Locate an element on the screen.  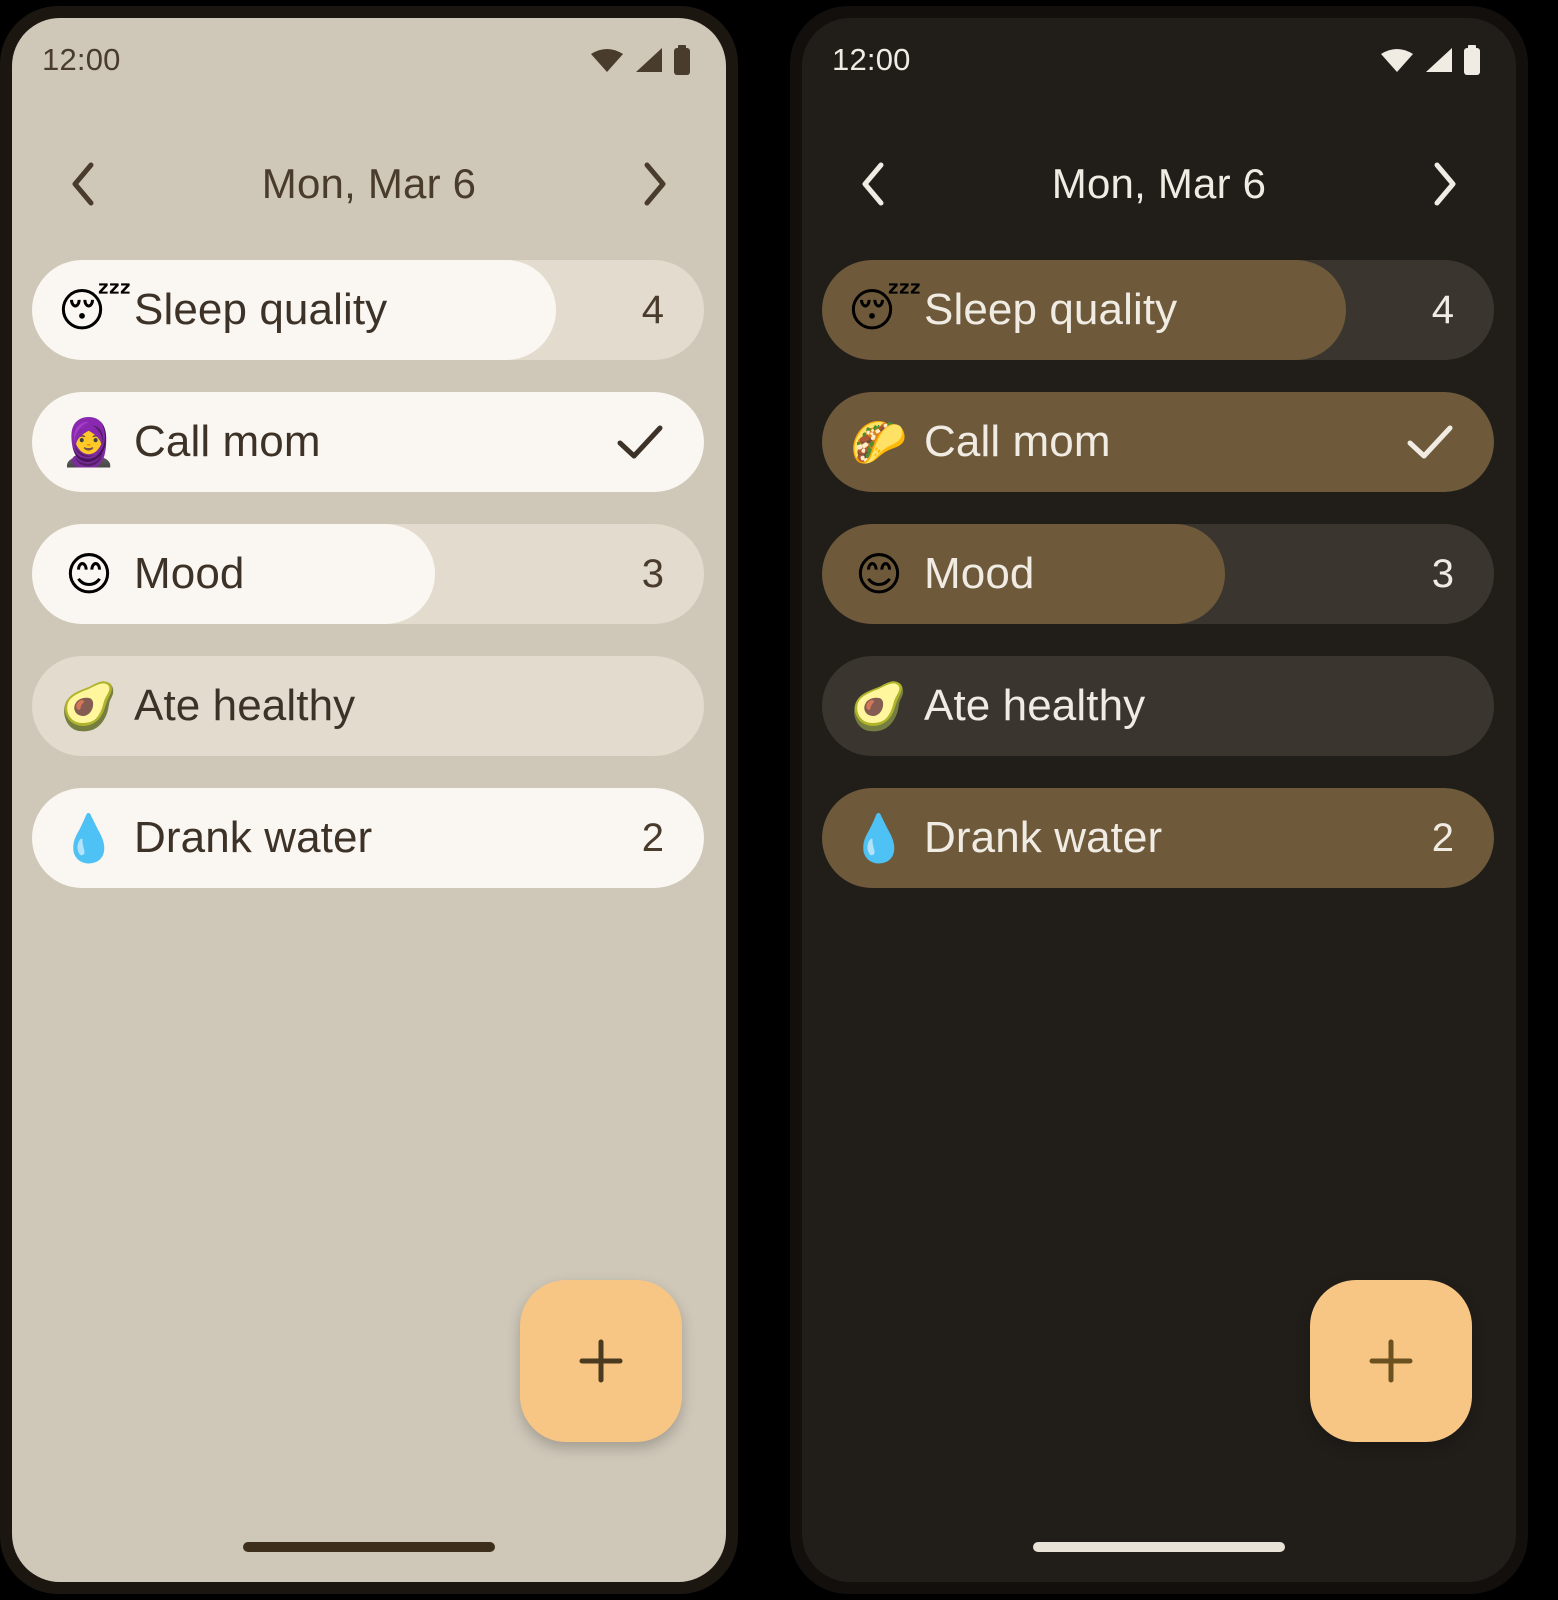
habit-row-content: 🌮 Call mom is located at coordinates (1158, 442).